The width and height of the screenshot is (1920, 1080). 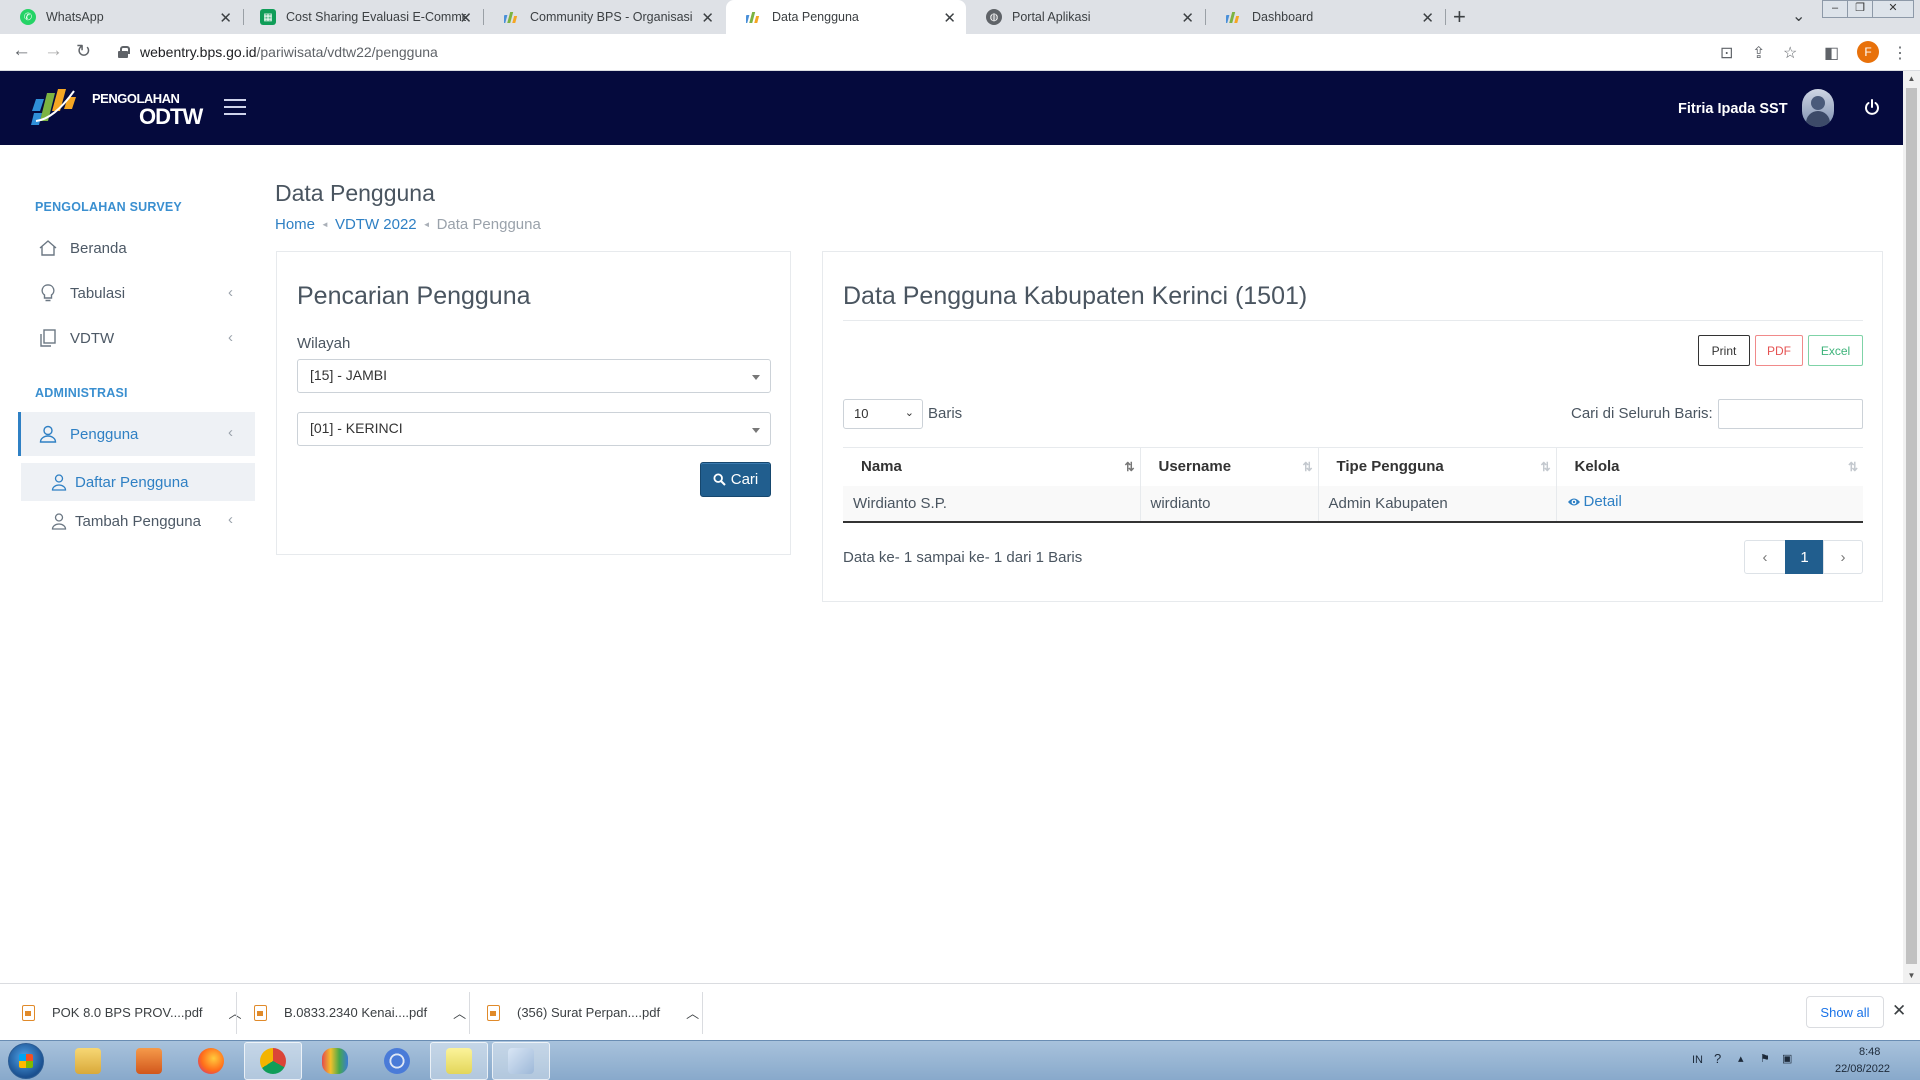 What do you see at coordinates (1459, 17) in the screenshot?
I see `new-tab-button: +` at bounding box center [1459, 17].